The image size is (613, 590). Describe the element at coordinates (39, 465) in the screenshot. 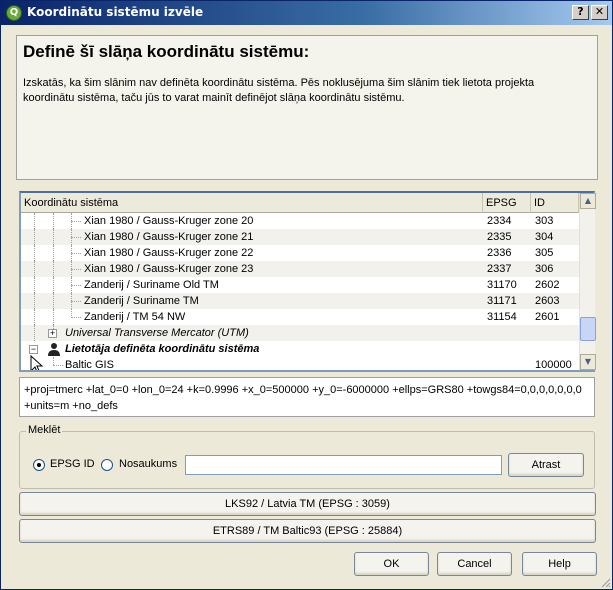

I see `epsg-id-radio` at that location.